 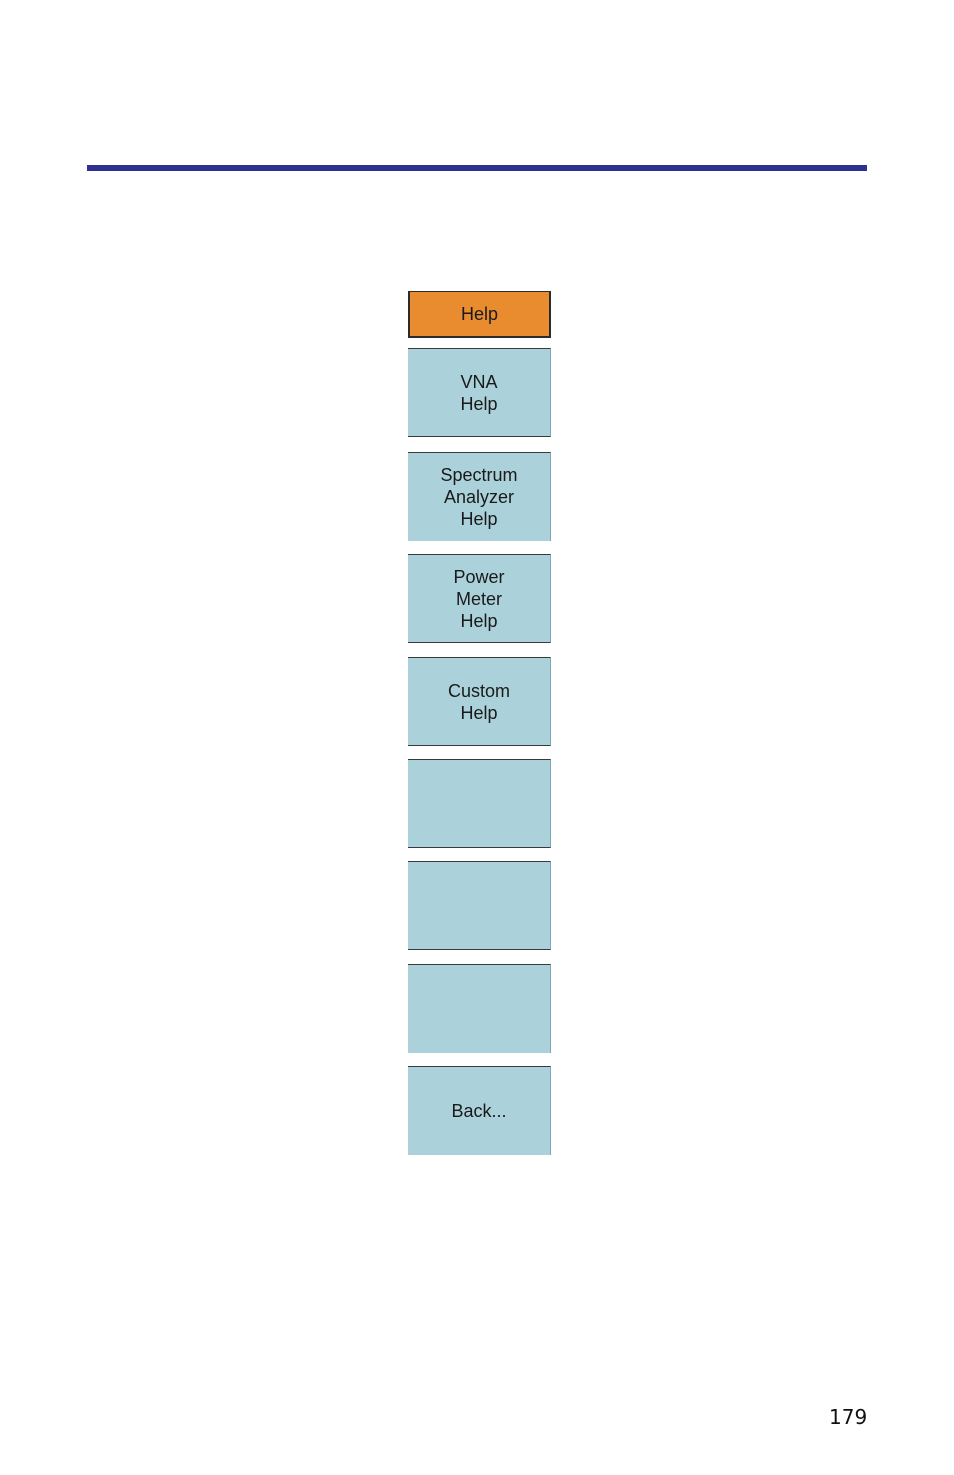 I want to click on spectrum-analyzer-help-button: Spectrum Analyzer Help, so click(x=479, y=496).